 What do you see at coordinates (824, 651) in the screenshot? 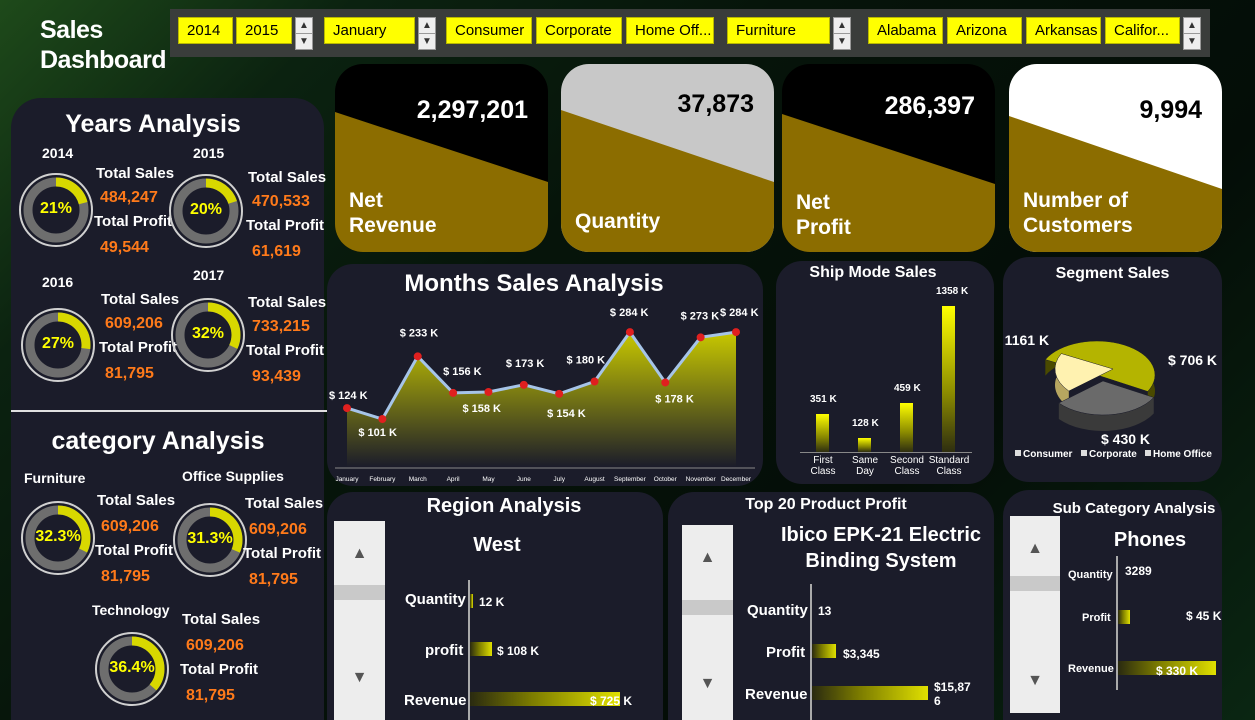
I see `product-profit-bar` at bounding box center [824, 651].